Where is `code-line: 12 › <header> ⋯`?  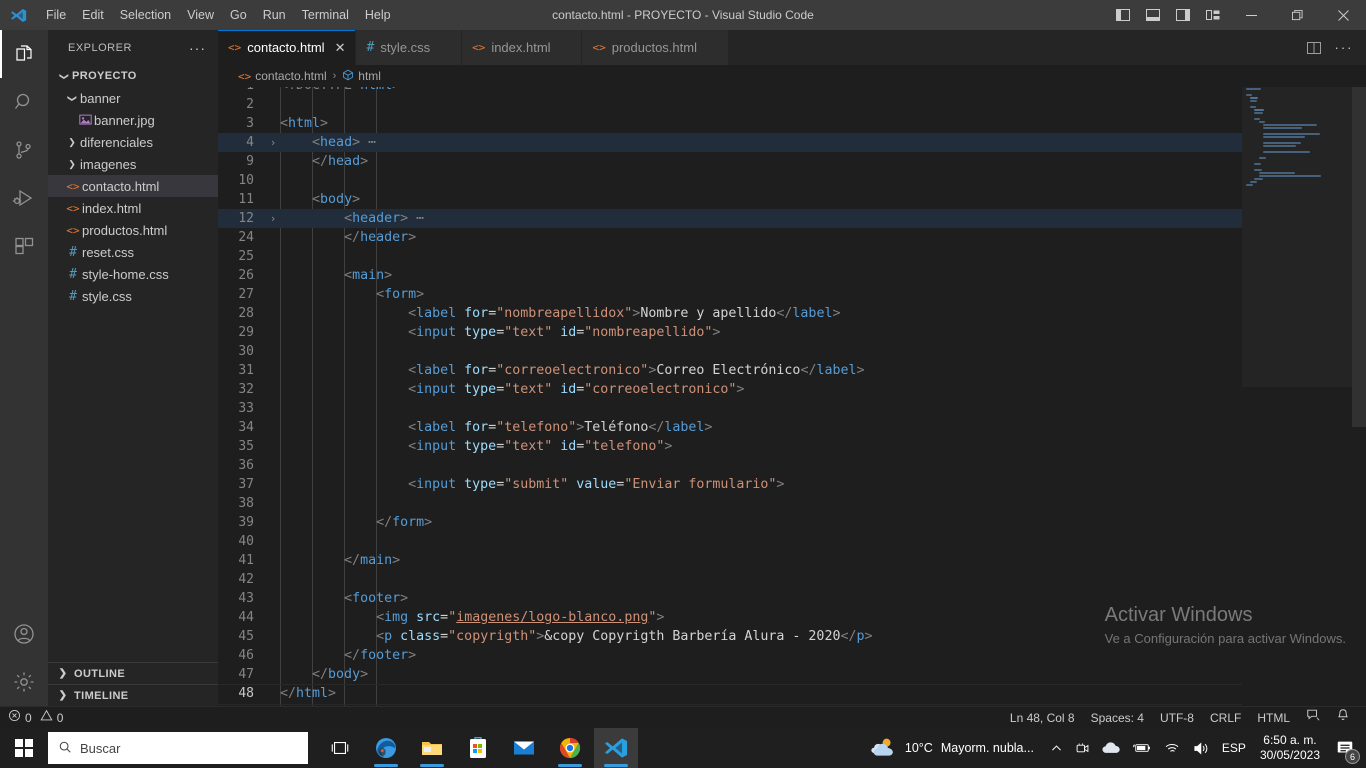 code-line: 12 › <header> ⋯ is located at coordinates (792, 218).